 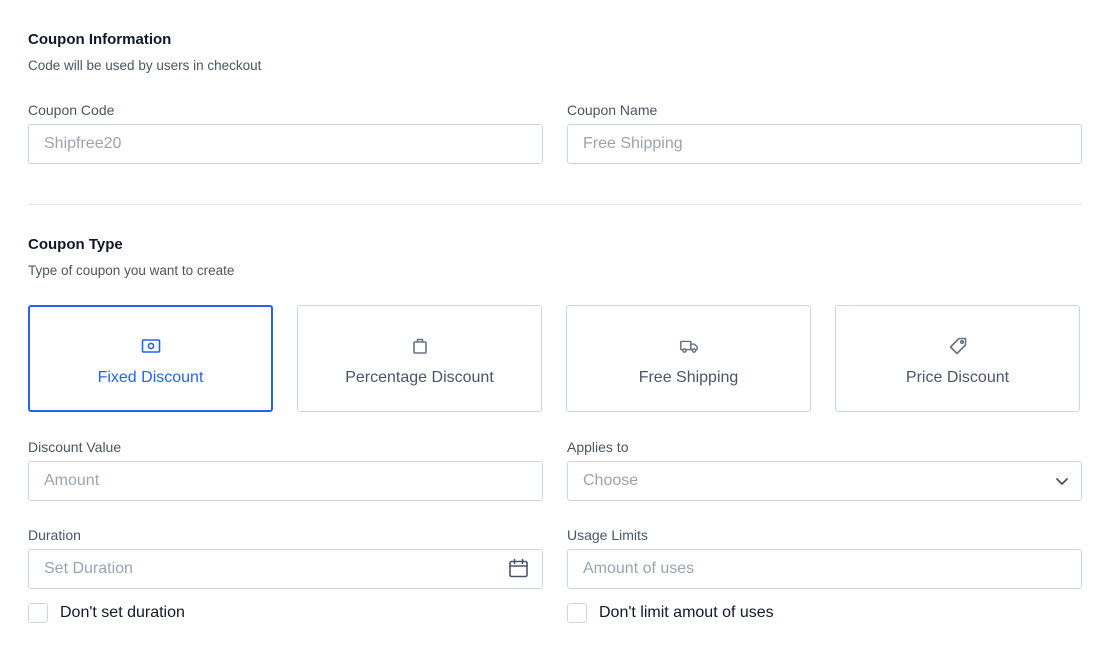 I want to click on duration-label: Duration, so click(x=54, y=535).